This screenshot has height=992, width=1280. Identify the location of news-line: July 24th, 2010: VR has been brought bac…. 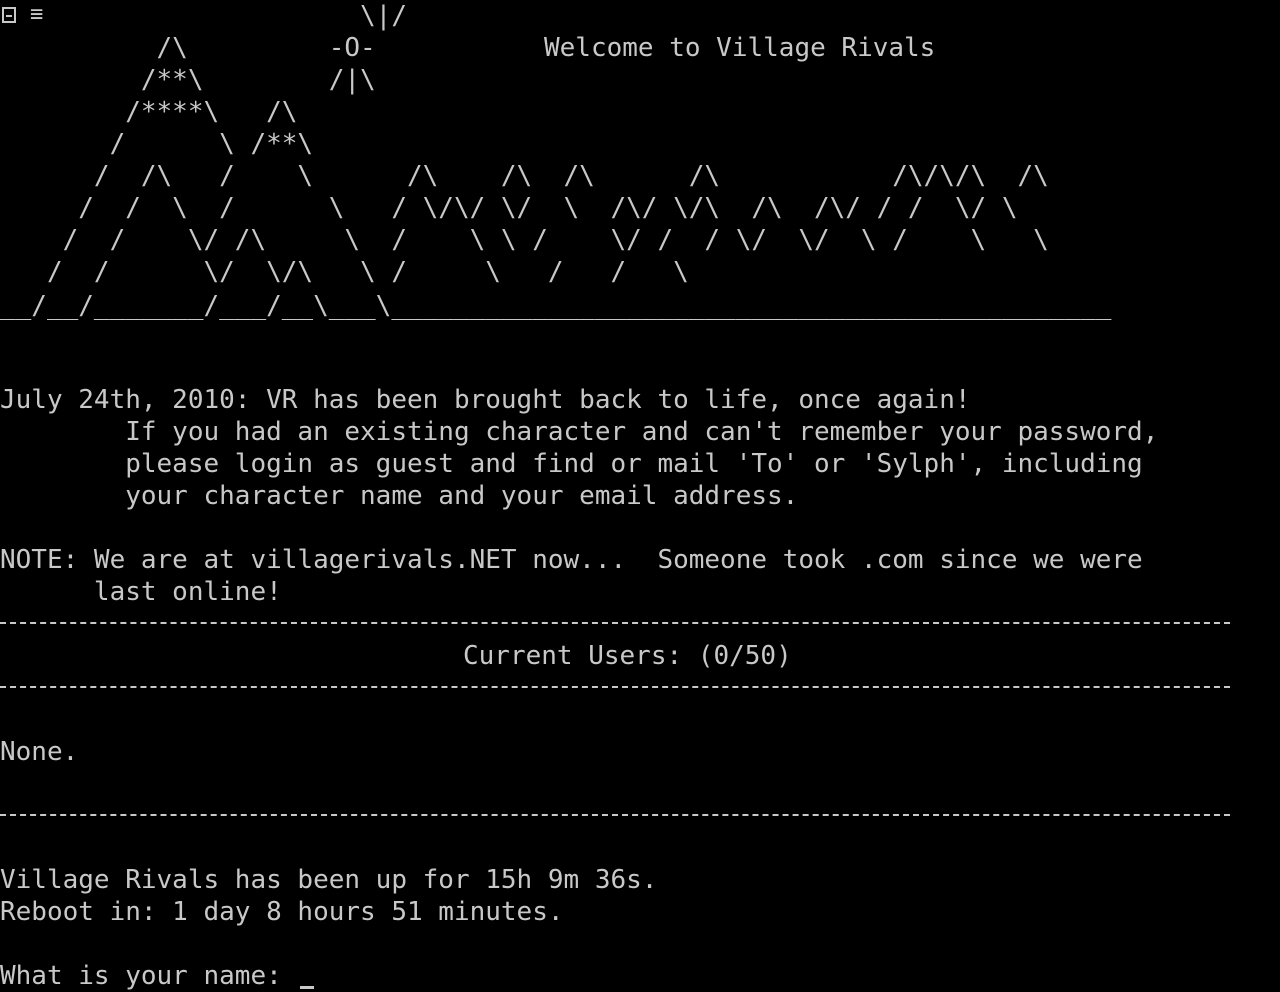
(485, 400).